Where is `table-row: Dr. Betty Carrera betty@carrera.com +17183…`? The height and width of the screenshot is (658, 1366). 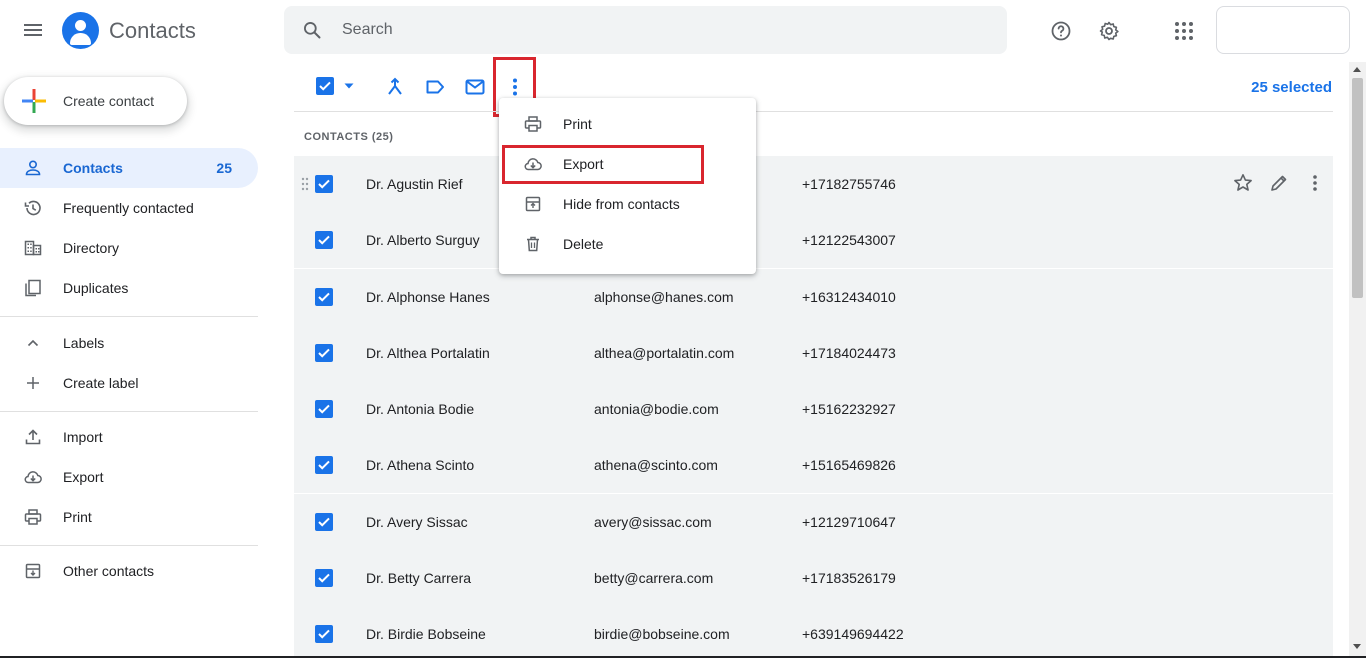 table-row: Dr. Betty Carrera betty@carrera.com +17183… is located at coordinates (813, 577).